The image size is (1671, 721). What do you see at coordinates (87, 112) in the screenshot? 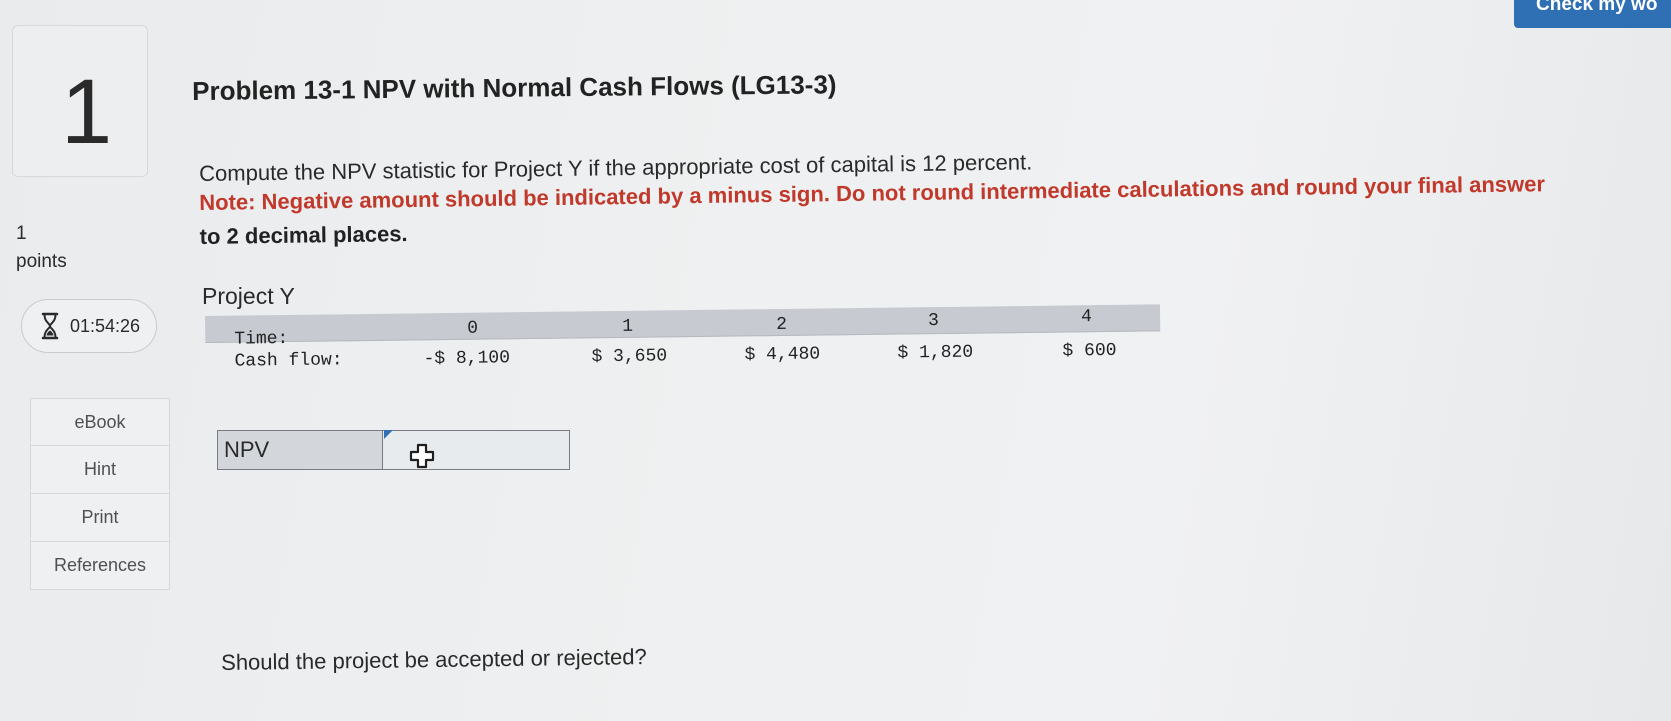
I see `question-number: 1` at bounding box center [87, 112].